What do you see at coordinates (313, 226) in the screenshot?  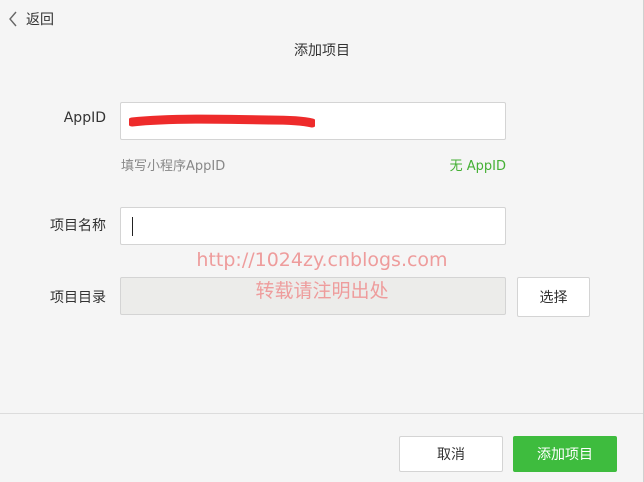 I see `project-name-input` at bounding box center [313, 226].